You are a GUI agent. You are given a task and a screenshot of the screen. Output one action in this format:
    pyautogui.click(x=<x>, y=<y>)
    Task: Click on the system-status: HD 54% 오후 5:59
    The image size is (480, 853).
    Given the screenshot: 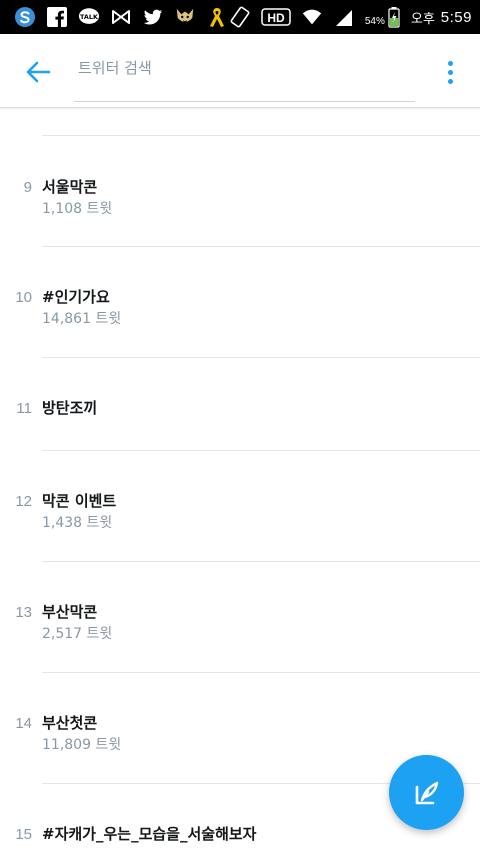 What is the action you would take?
    pyautogui.click(x=350, y=17)
    